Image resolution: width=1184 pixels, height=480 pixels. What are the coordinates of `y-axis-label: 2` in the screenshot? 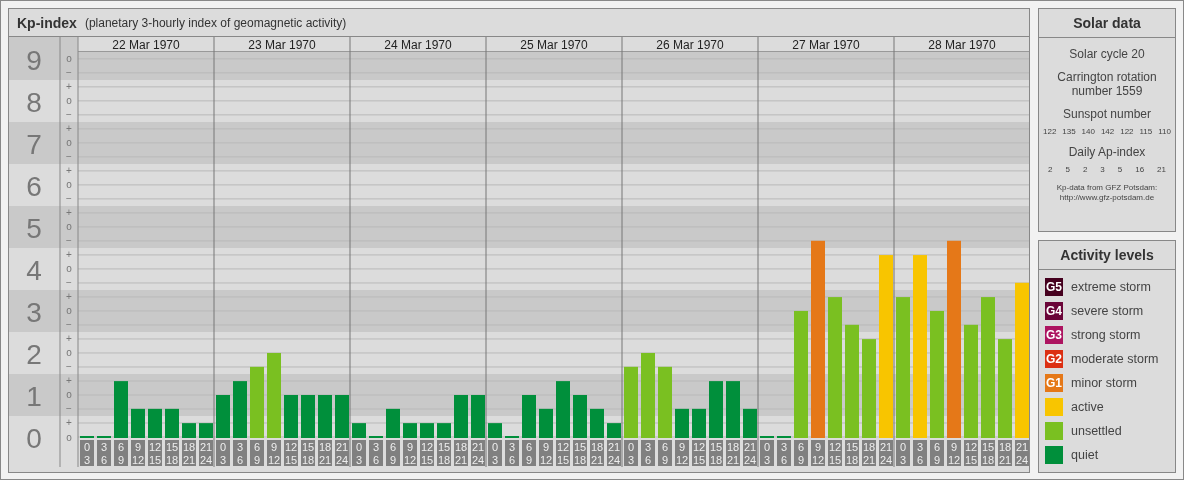 It's located at (34, 354).